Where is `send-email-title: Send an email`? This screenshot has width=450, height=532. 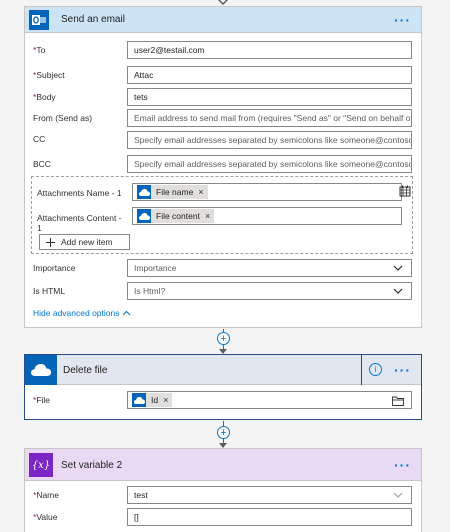 send-email-title: Send an email is located at coordinates (93, 19).